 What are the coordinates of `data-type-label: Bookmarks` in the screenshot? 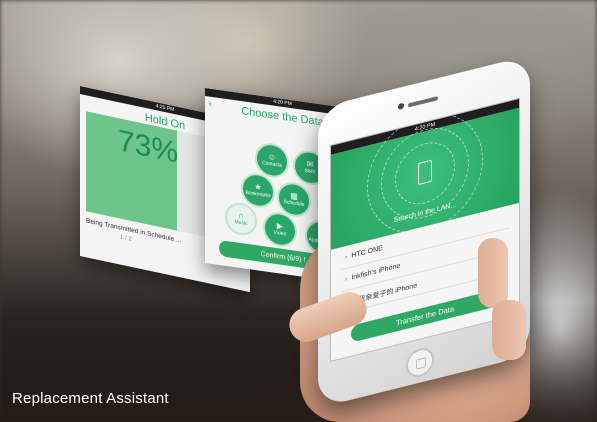 It's located at (258, 194).